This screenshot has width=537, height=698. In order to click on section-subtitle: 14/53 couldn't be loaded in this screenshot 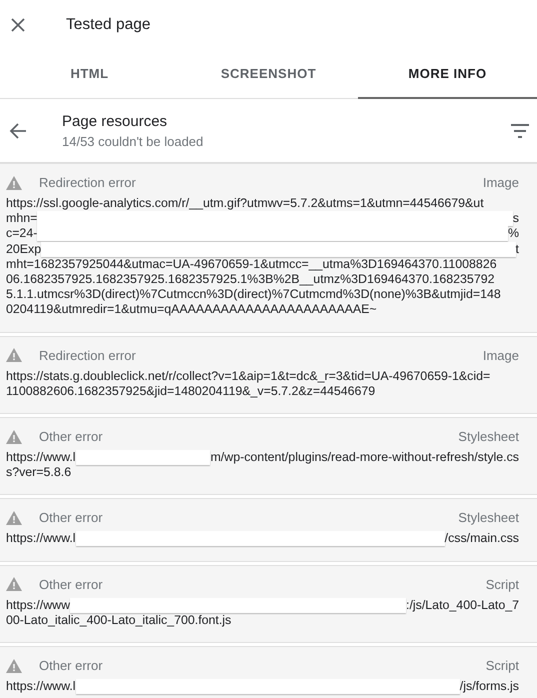, I will do `click(133, 141)`.